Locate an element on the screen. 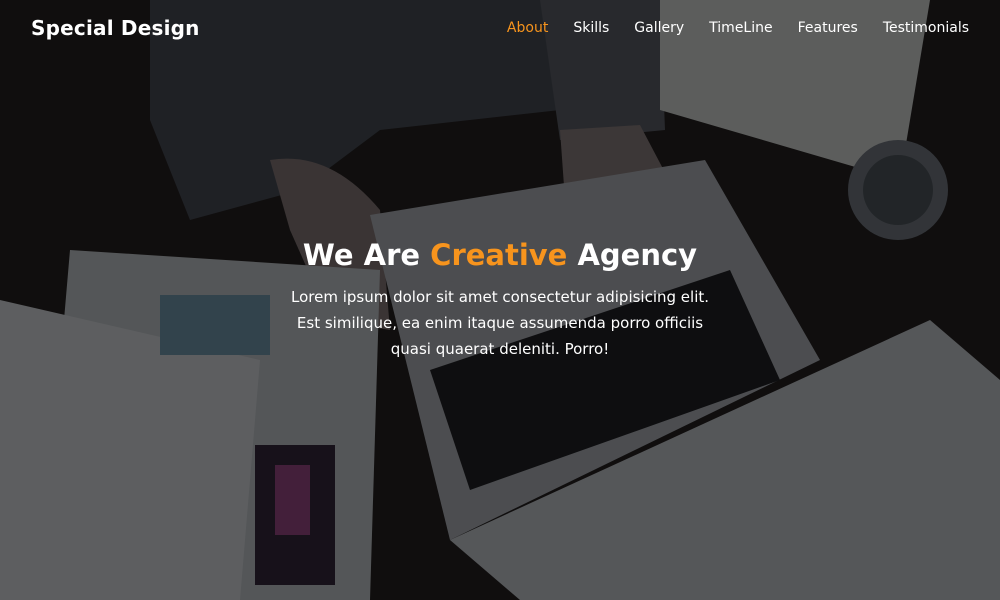 The image size is (1000, 600). nav-link-gallery: Gallery is located at coordinates (659, 28).